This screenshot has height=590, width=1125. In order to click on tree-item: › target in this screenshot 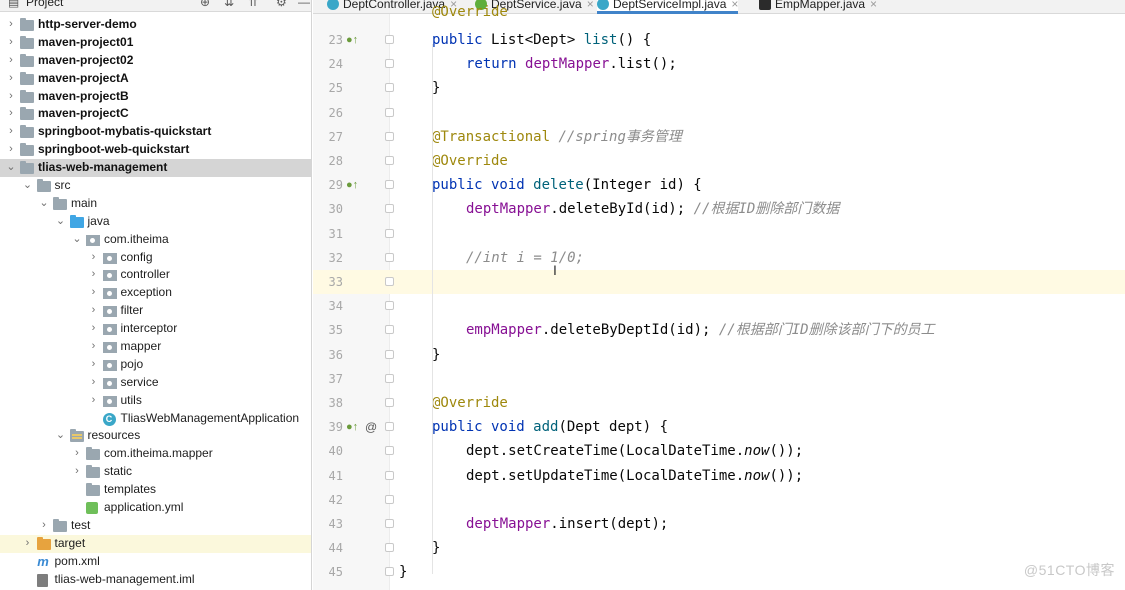, I will do `click(155, 543)`.